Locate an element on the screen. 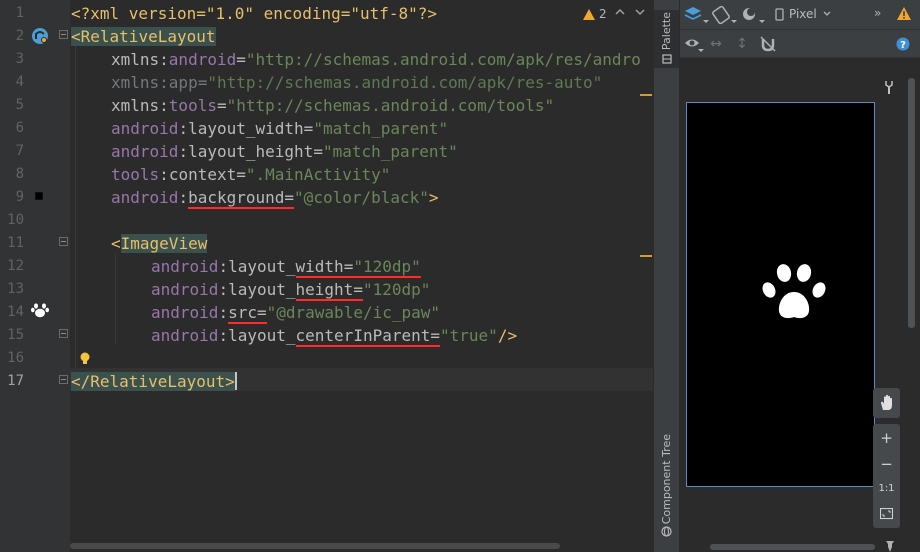 This screenshot has height=552, width=920. attr-name: layout_height is located at coordinates (251, 151).